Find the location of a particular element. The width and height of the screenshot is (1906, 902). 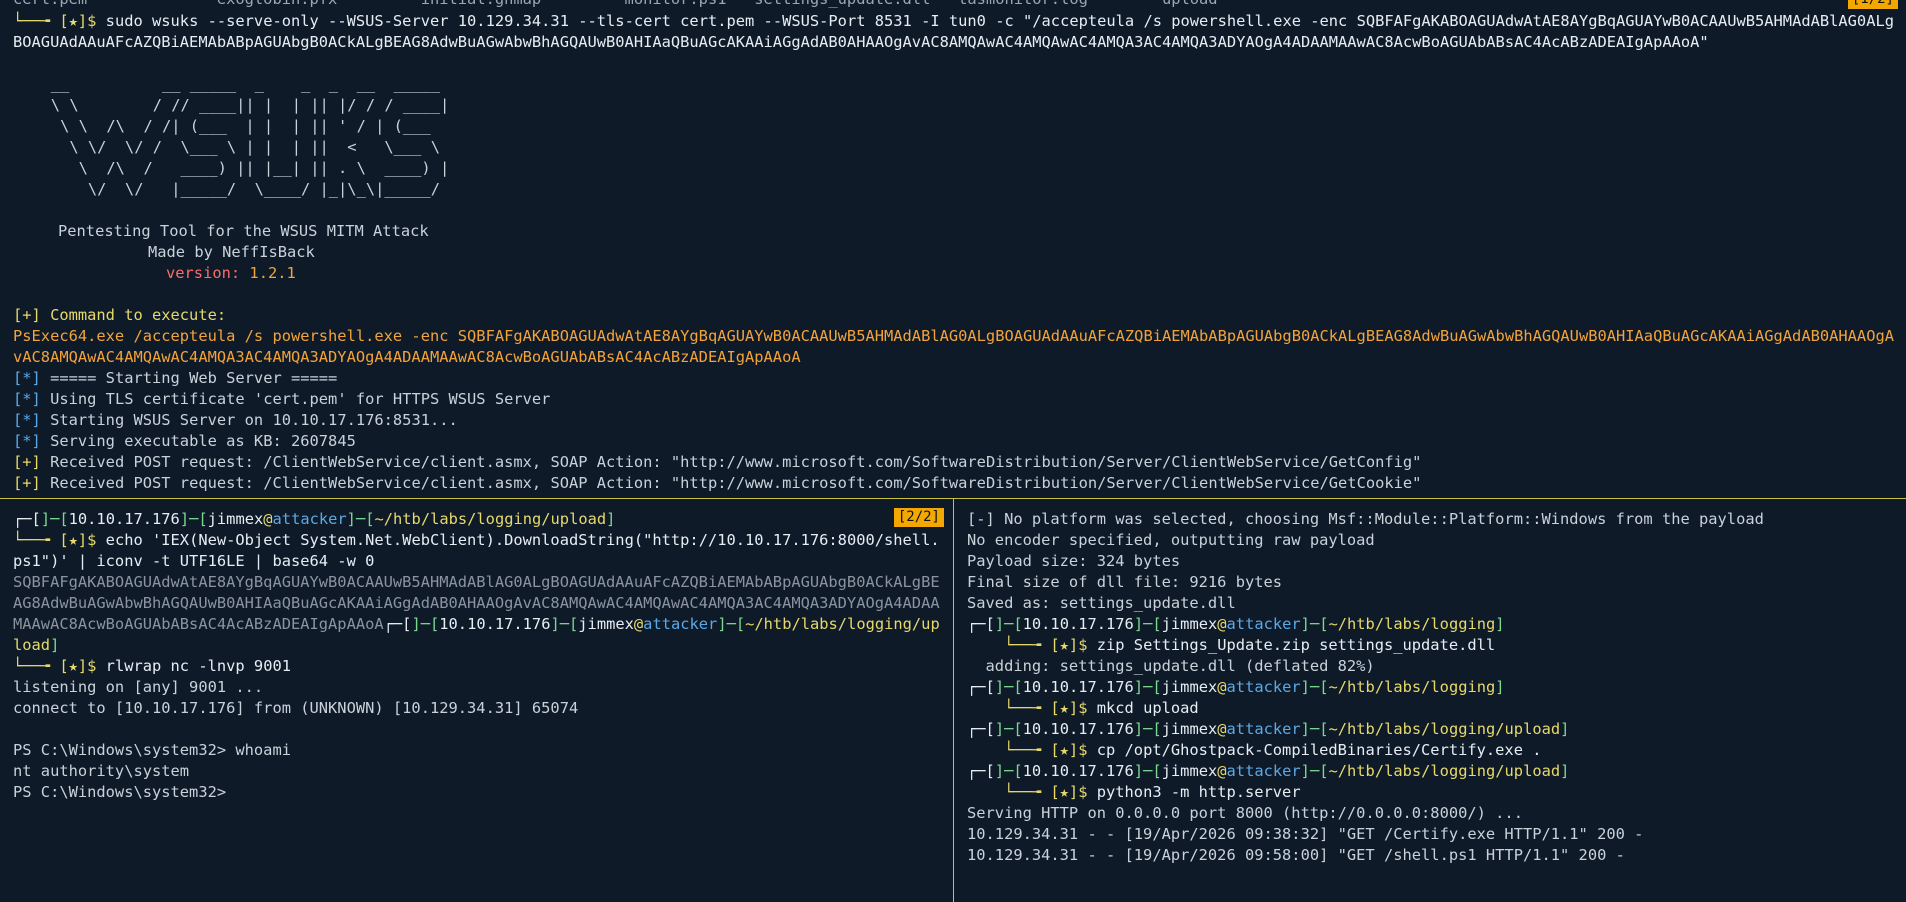

made-by: Made by NeffIsBack is located at coordinates (231, 252).